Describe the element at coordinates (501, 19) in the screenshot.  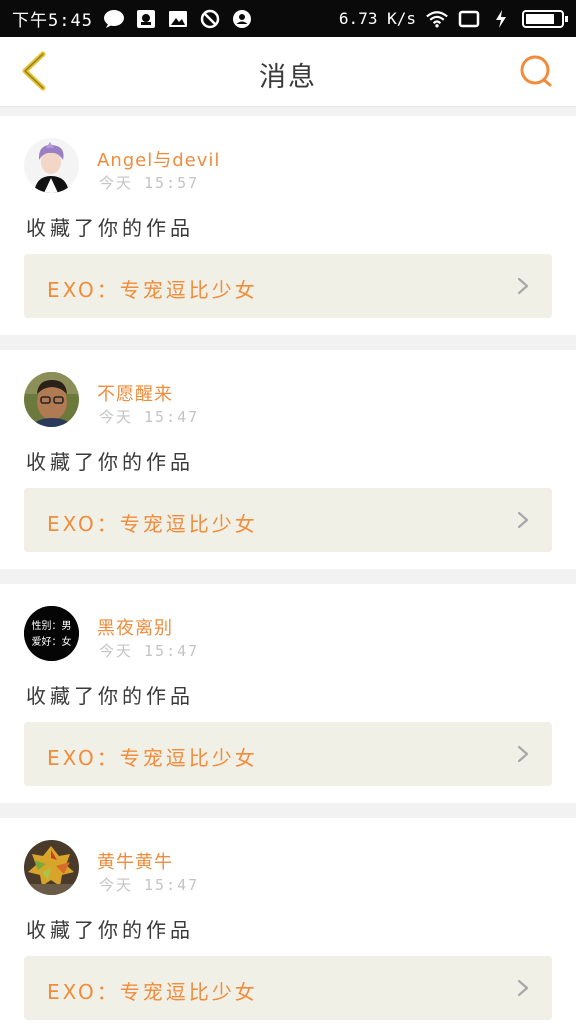
I see `charging-icon` at that location.